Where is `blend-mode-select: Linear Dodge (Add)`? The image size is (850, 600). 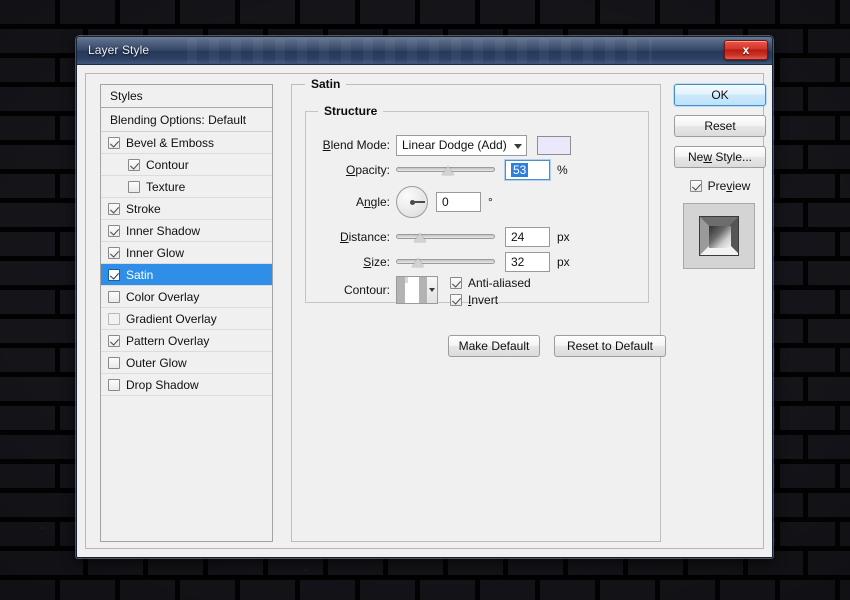 blend-mode-select: Linear Dodge (Add) is located at coordinates (461, 145).